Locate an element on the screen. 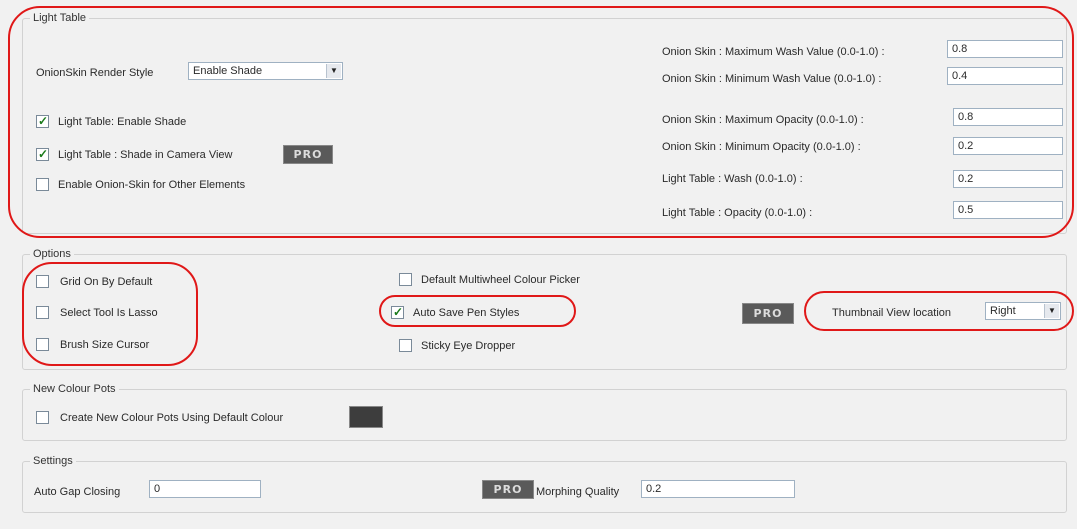 Image resolution: width=1077 pixels, height=529 pixels. min-opacity-input is located at coordinates (1008, 146).